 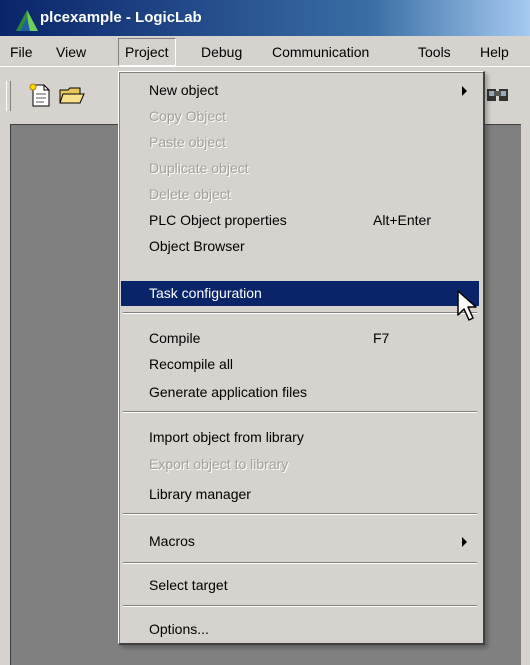 I want to click on menu-item-duplicate-object: Duplicate object, so click(x=300, y=168).